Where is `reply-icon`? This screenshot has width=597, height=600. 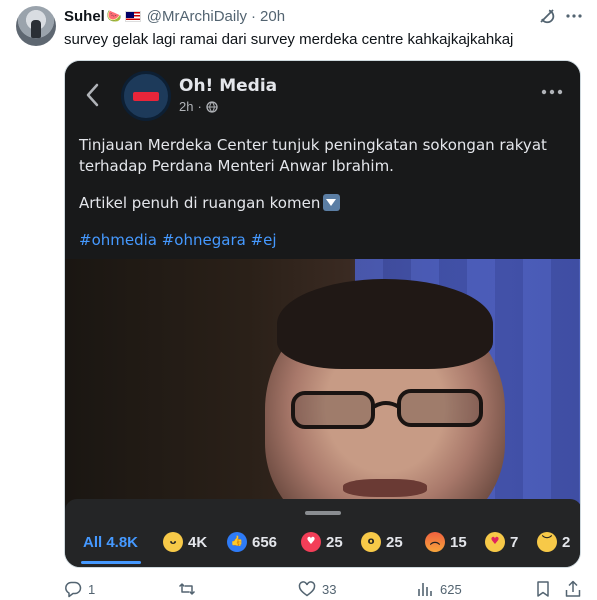
reply-icon is located at coordinates (73, 589).